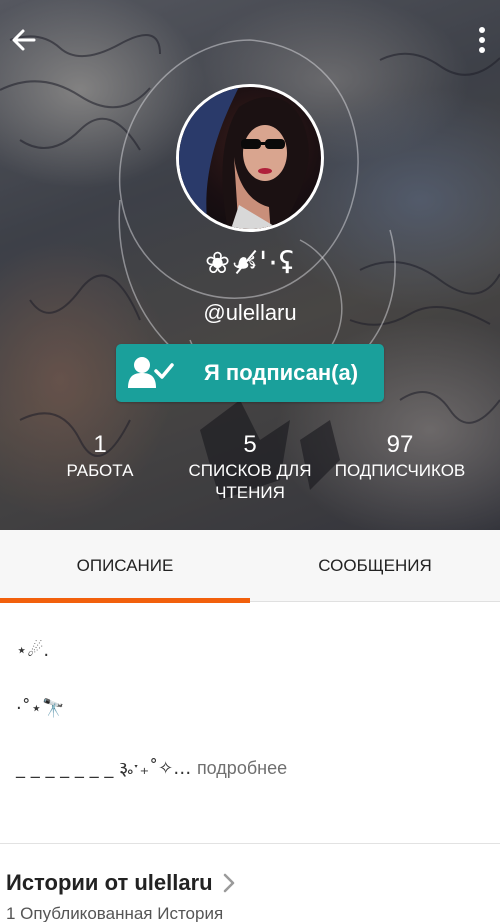 The width and height of the screenshot is (500, 922). What do you see at coordinates (482, 40) in the screenshot?
I see `more-options-button` at bounding box center [482, 40].